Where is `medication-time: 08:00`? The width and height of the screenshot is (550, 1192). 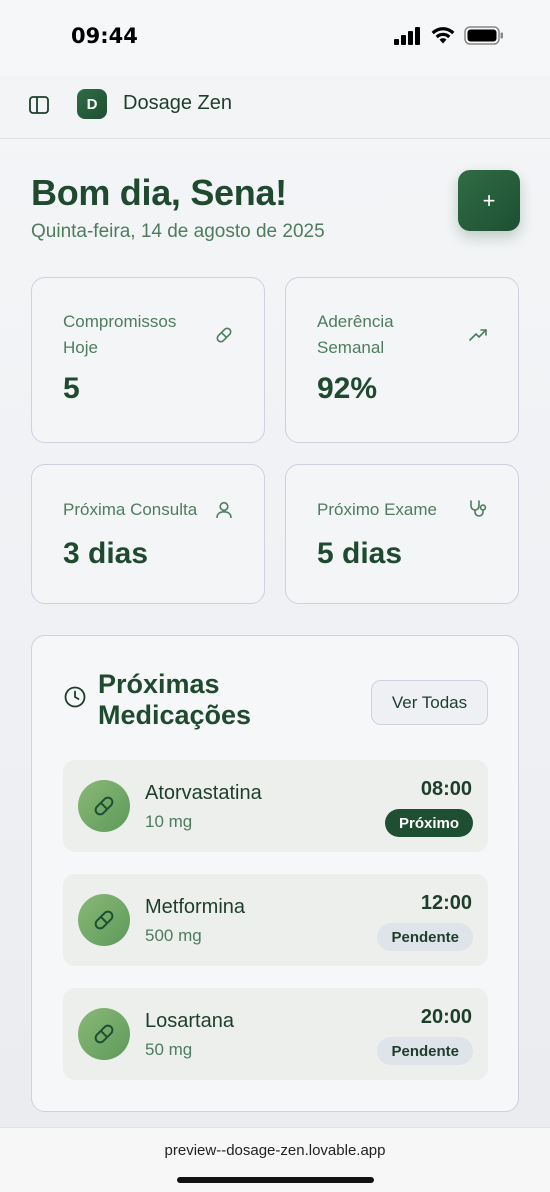
medication-time: 08:00 is located at coordinates (446, 789).